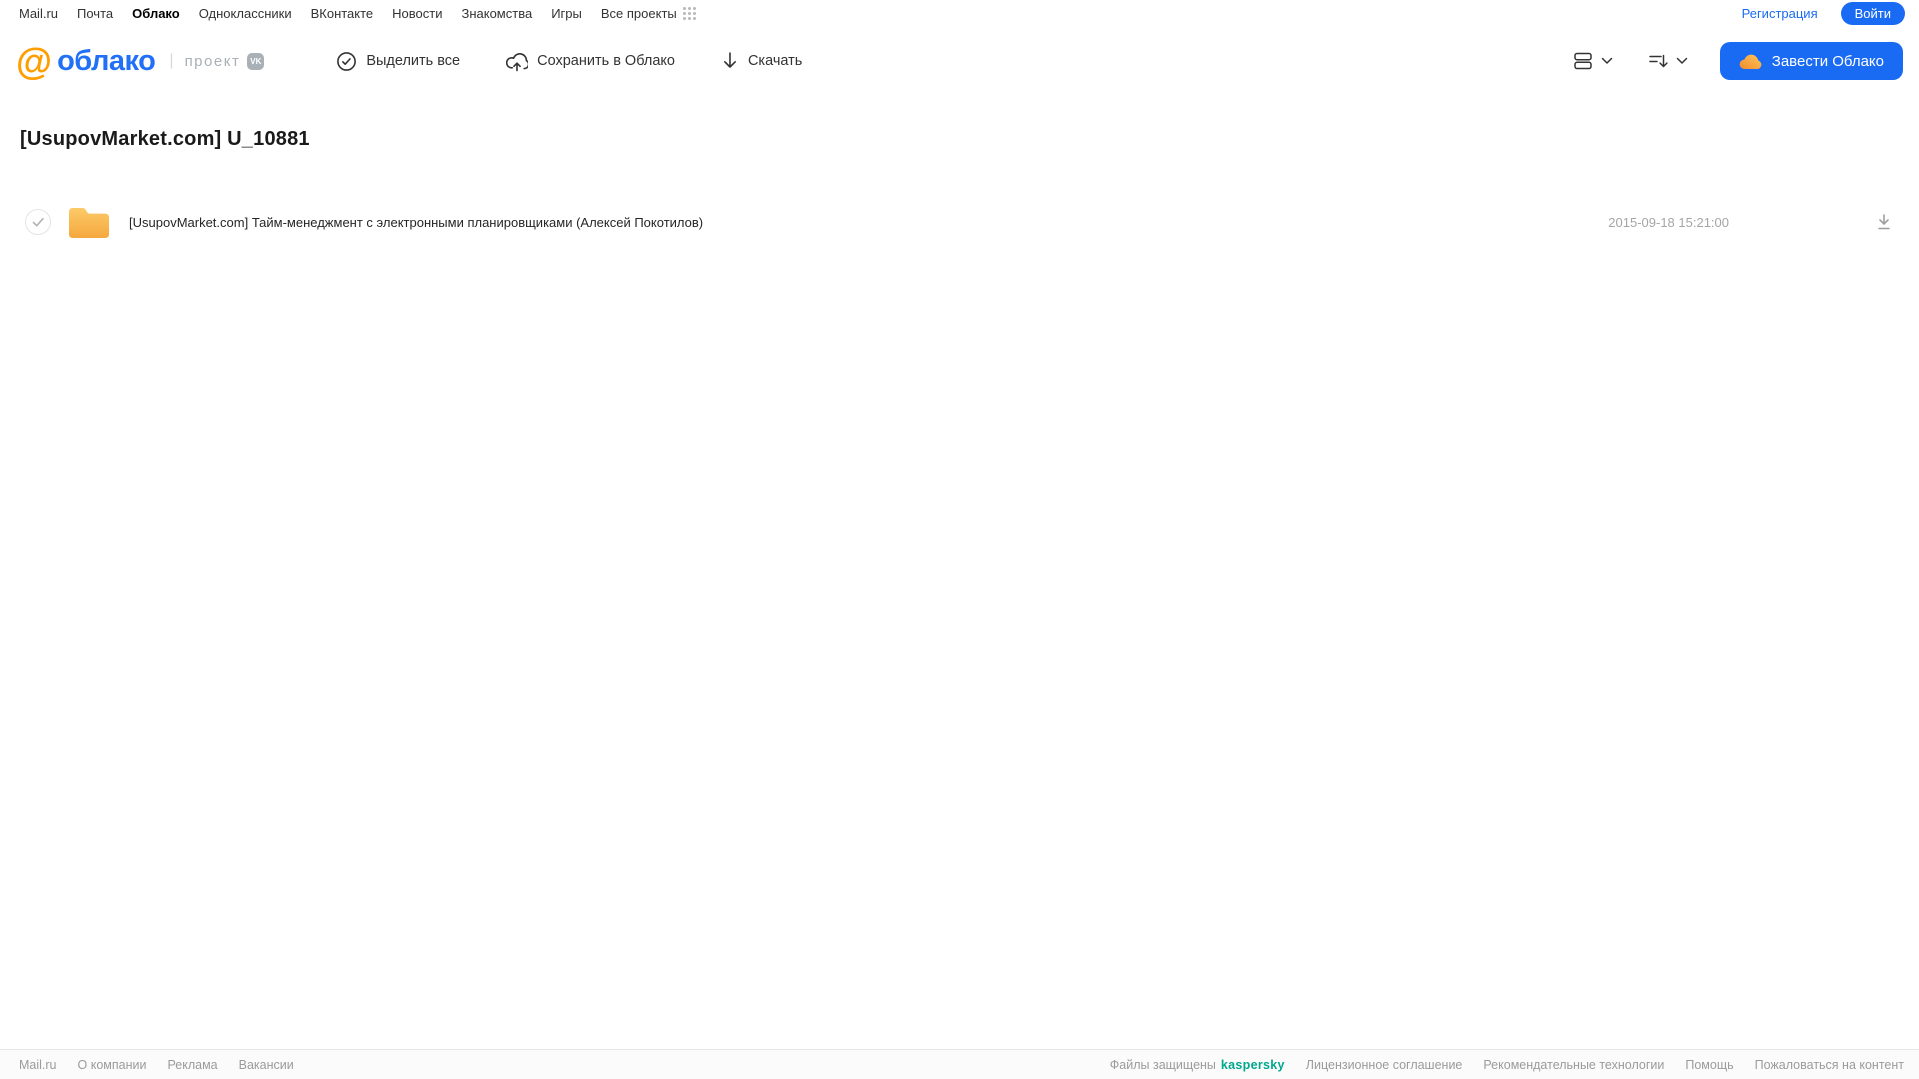 The image size is (1919, 1079). I want to click on list-view-icon, so click(1583, 61).